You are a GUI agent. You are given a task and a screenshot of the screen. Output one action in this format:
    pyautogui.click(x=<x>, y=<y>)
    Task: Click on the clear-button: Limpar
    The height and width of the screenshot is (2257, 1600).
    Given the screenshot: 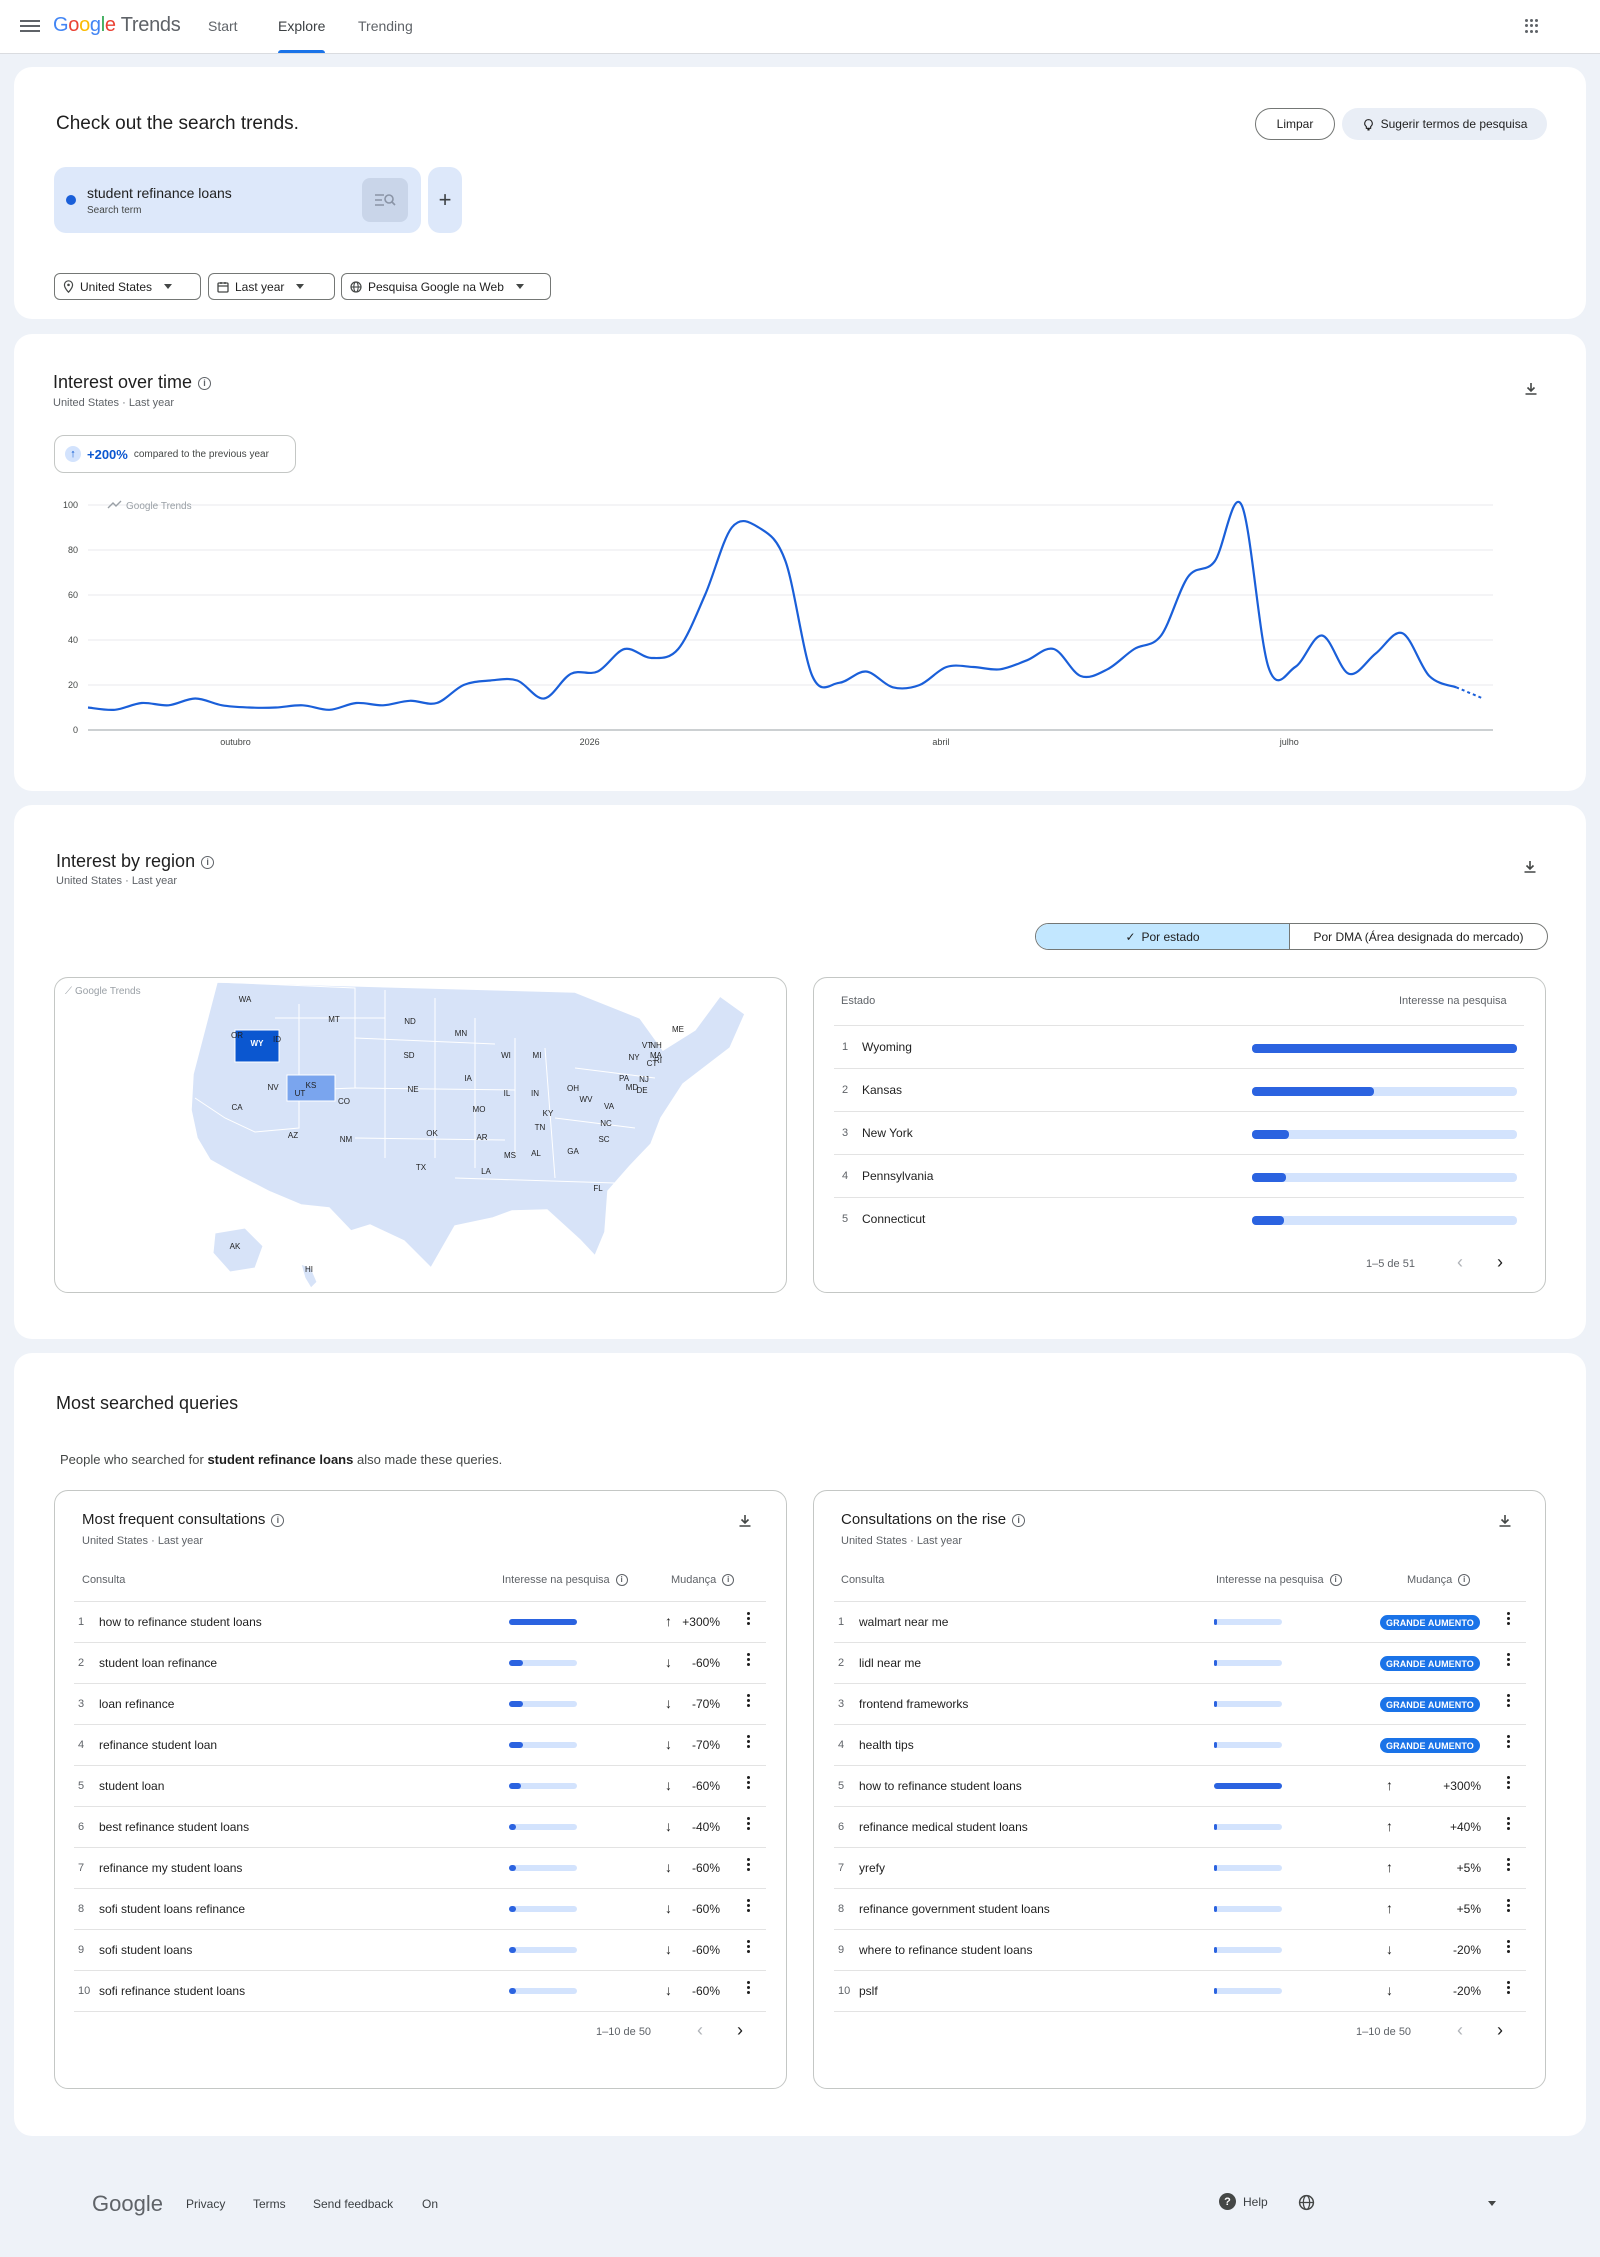 What is the action you would take?
    pyautogui.click(x=1295, y=124)
    